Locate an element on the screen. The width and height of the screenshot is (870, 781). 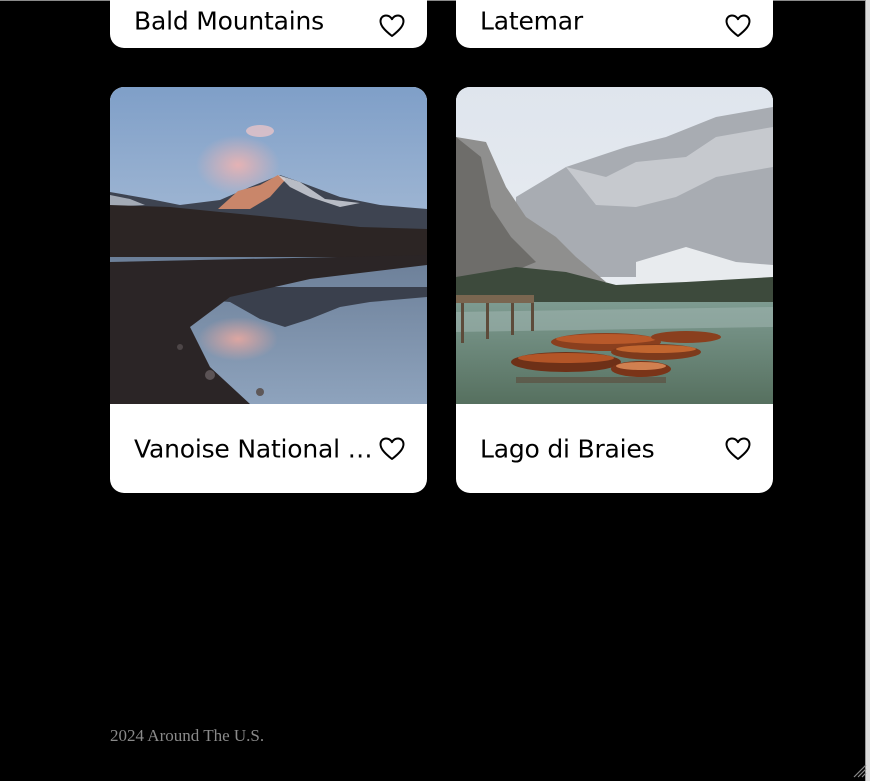
card-footer: Vanoise National Park is located at coordinates (268, 448).